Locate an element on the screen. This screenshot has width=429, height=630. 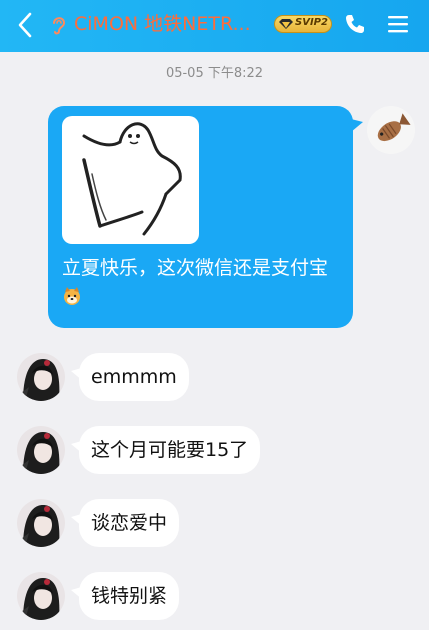
hamburger-menu-icon is located at coordinates (398, 24).